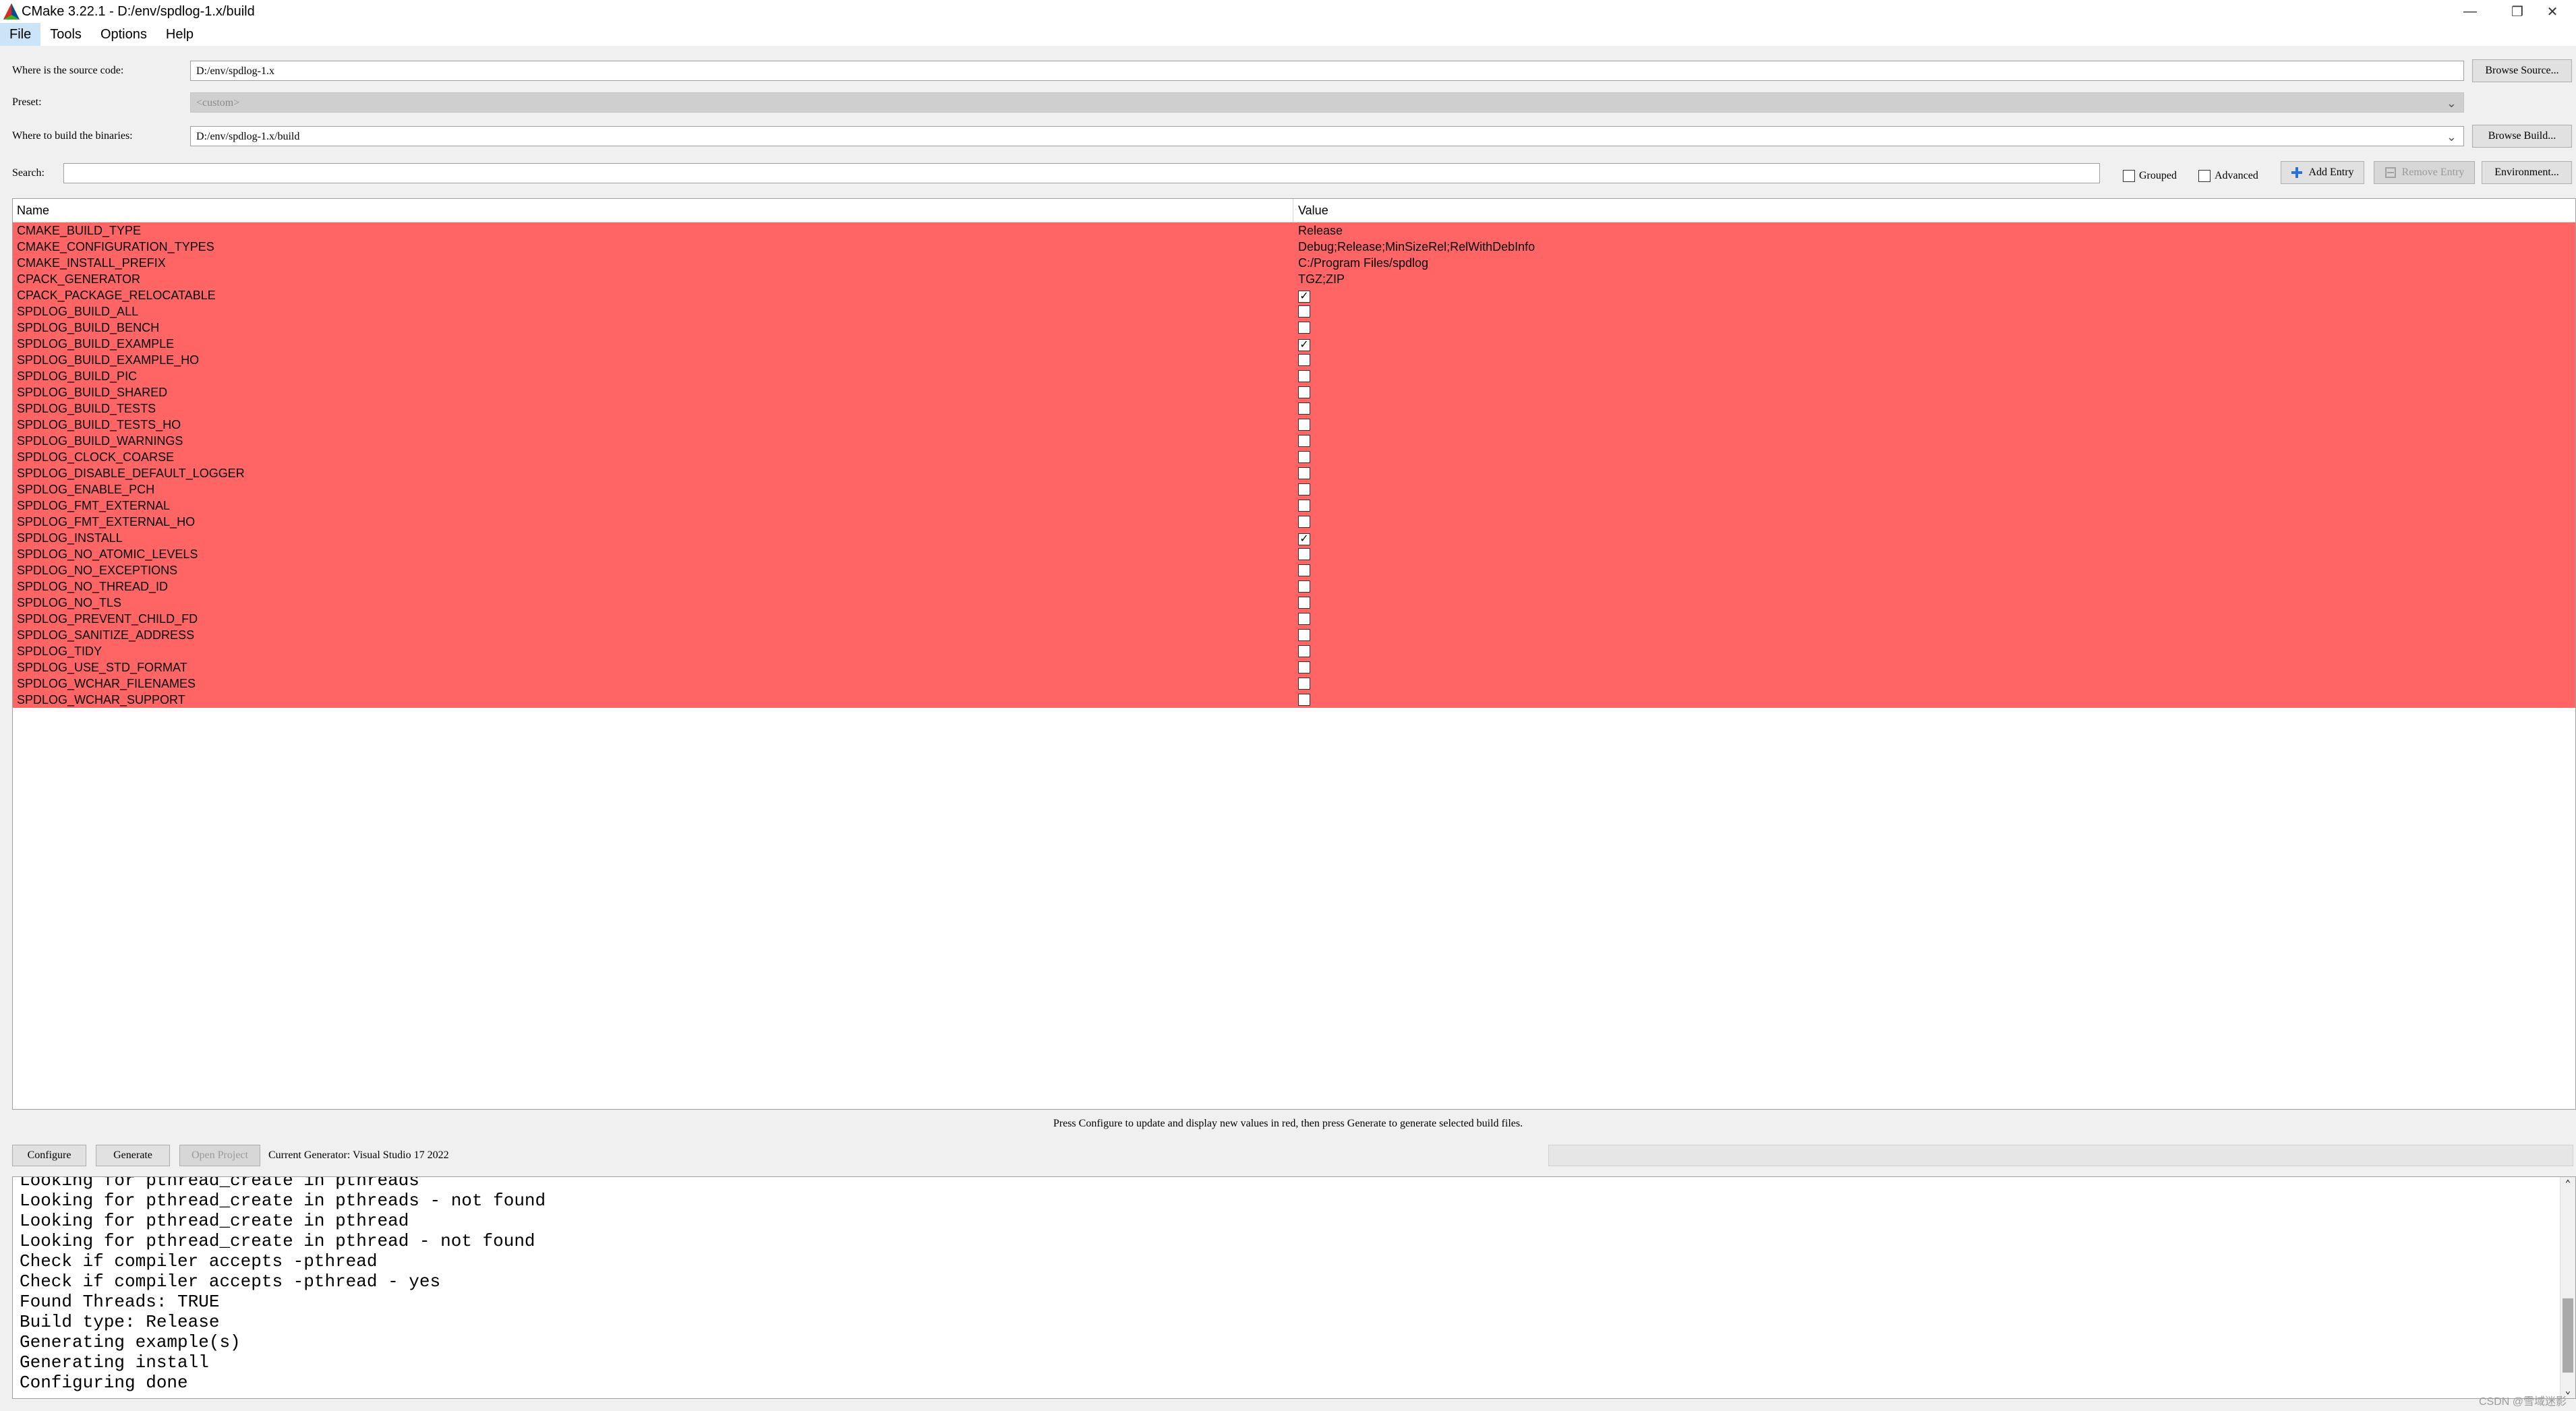 The width and height of the screenshot is (2576, 1411). Describe the element at coordinates (1294, 344) in the screenshot. I see `table-row: SPDLOG_BUILD_EXAMPLE ✓` at that location.